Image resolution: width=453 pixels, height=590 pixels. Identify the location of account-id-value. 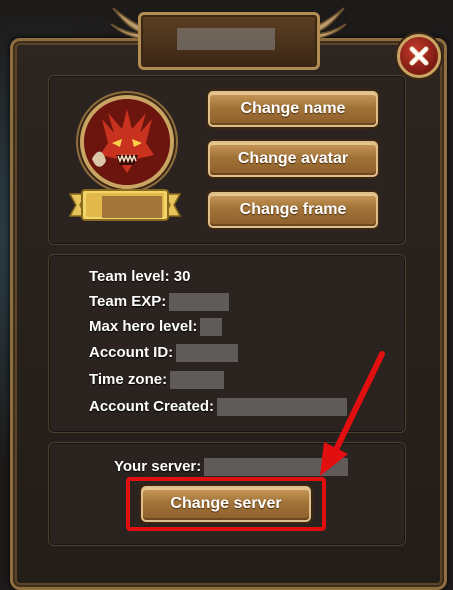
(207, 353).